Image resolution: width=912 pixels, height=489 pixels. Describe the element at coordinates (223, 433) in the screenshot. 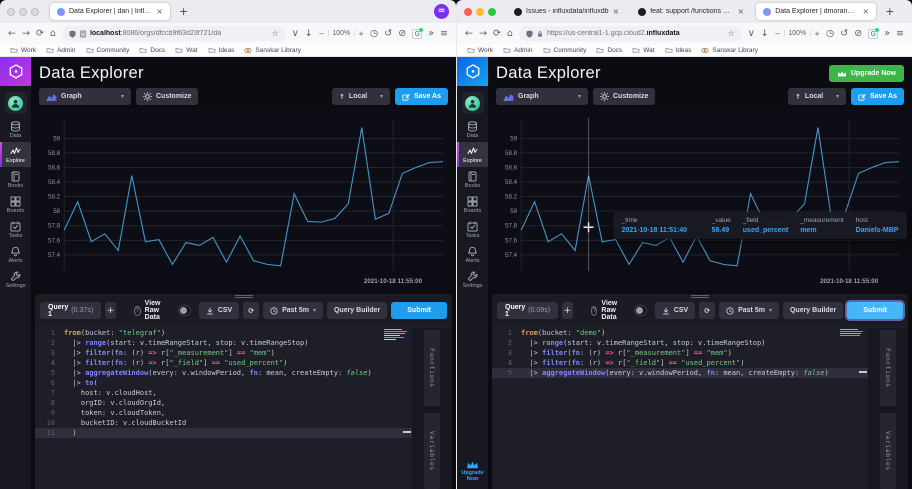

I see `code-line: 11 )` at that location.